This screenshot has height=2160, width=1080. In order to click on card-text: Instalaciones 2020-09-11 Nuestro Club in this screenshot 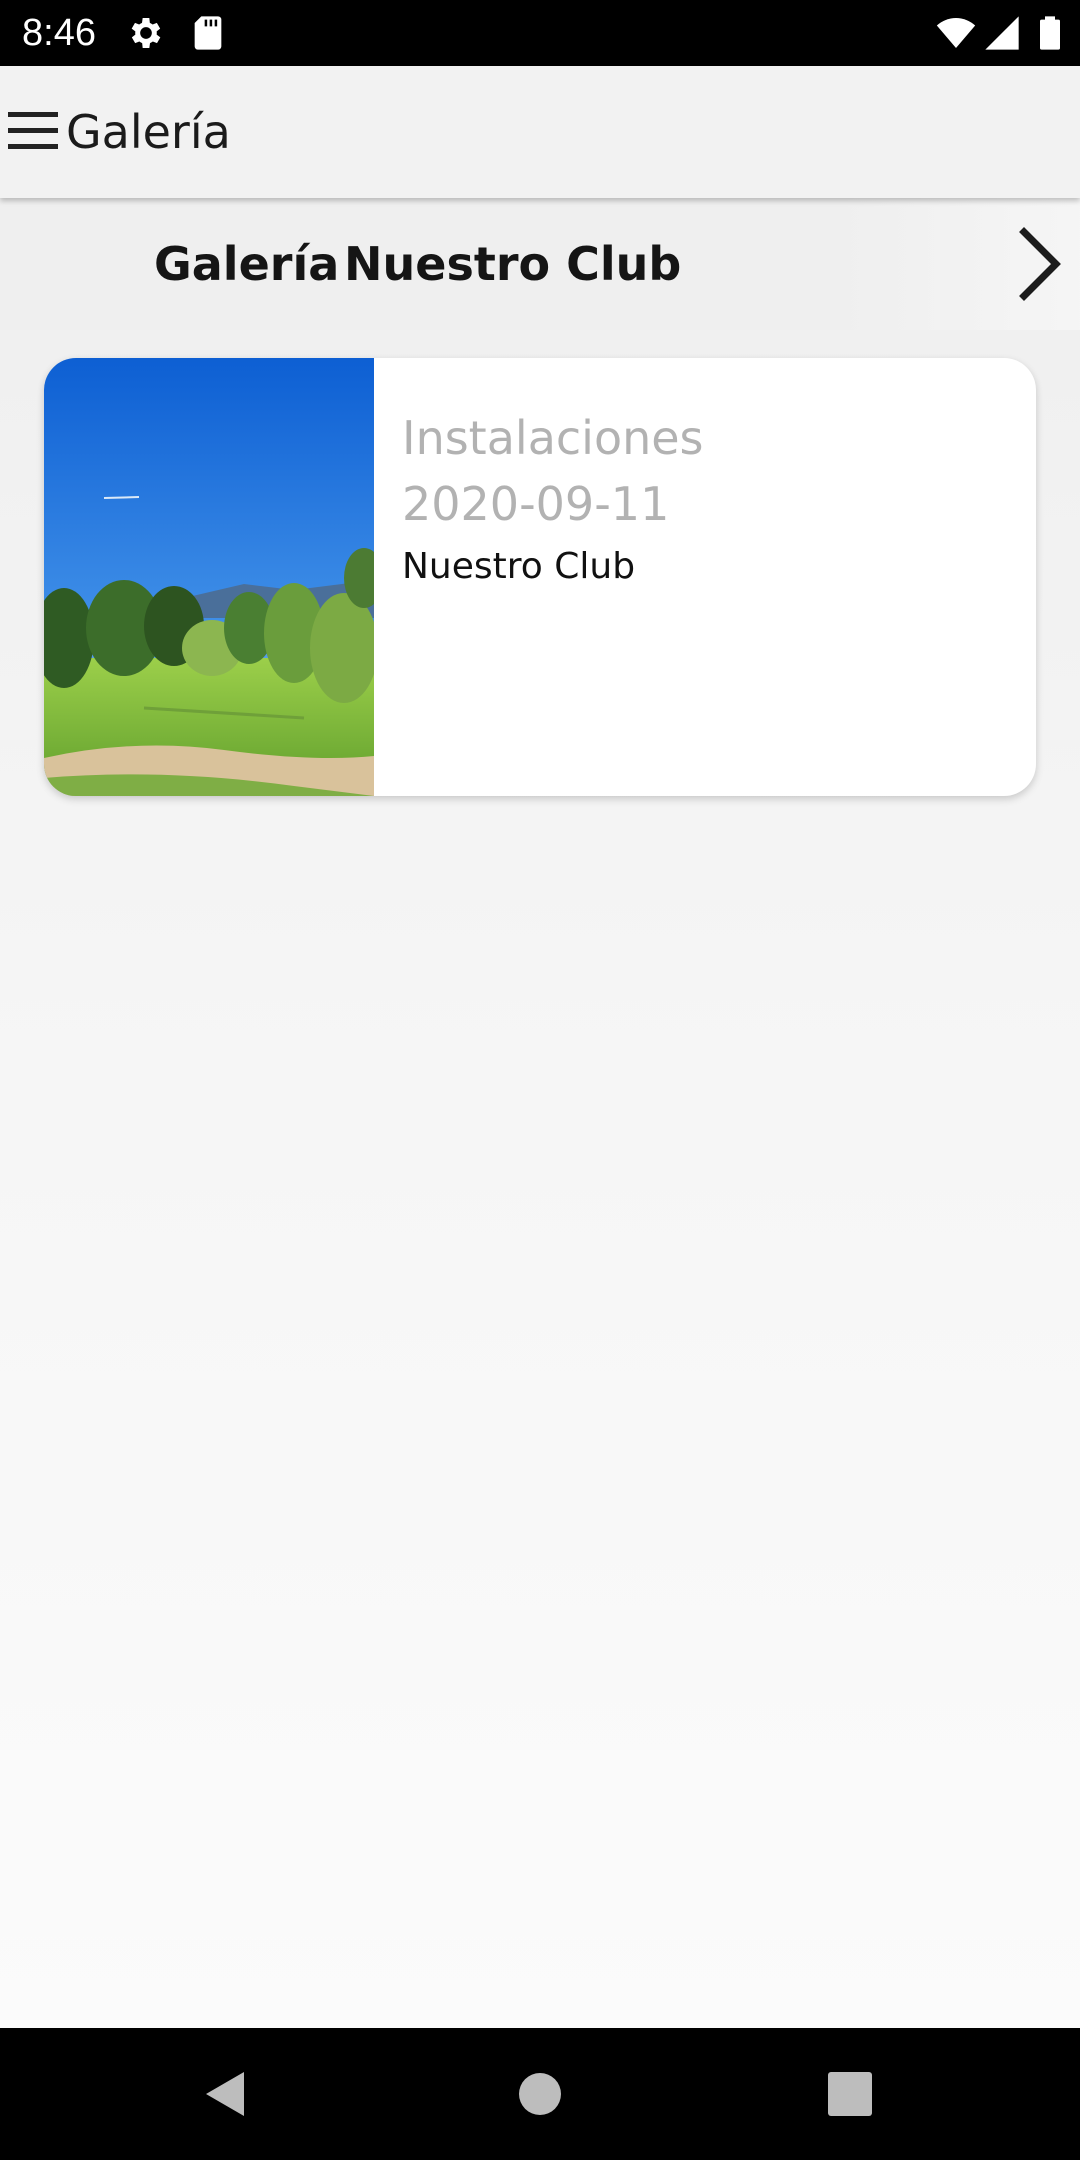, I will do `click(702, 501)`.